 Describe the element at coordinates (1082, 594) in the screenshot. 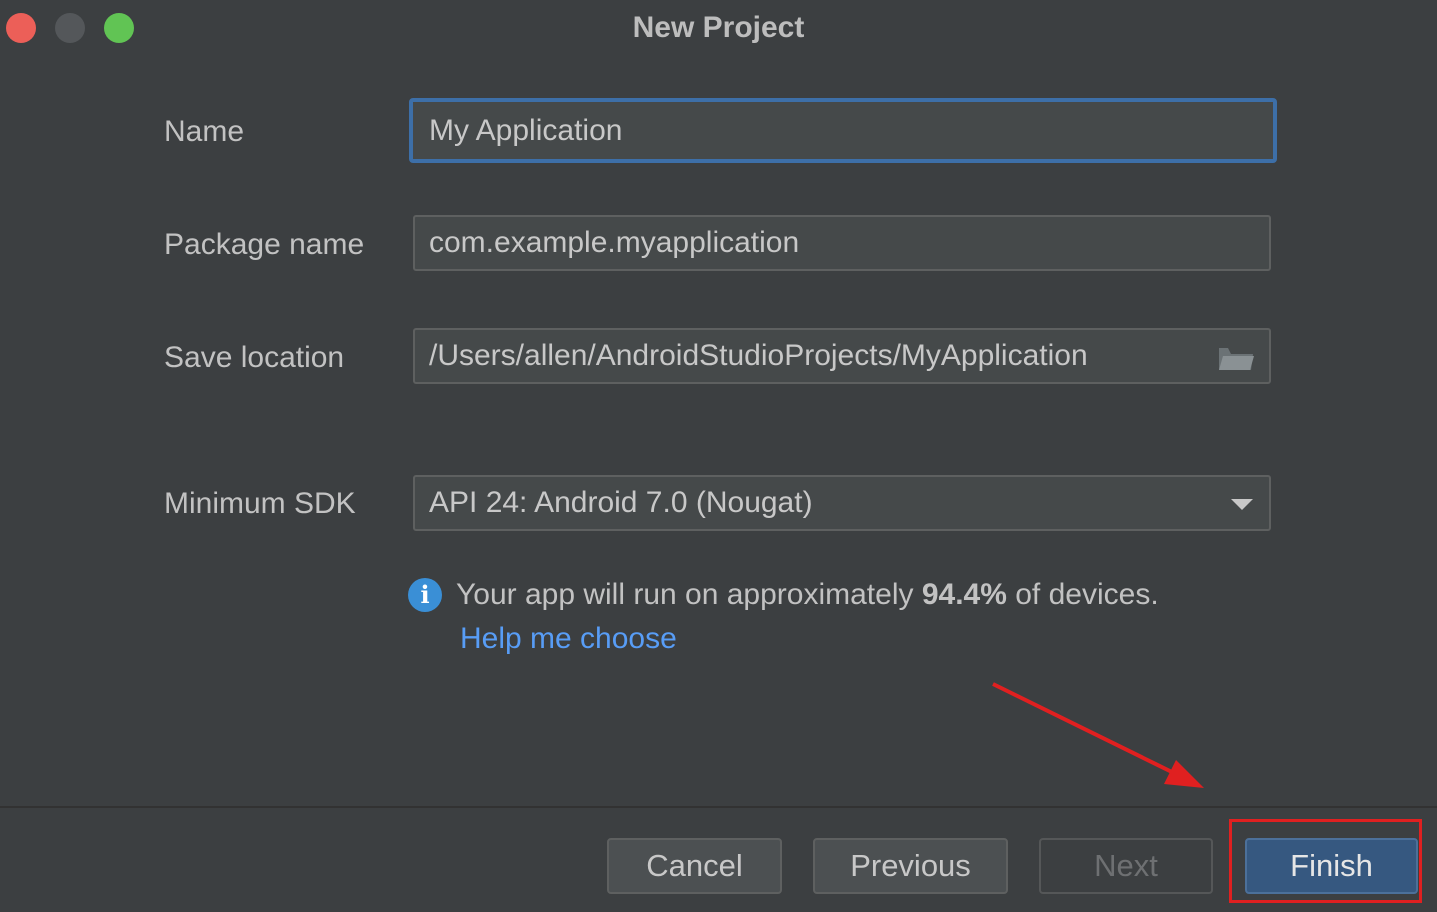

I see `coverage-text-after: of devices.` at that location.